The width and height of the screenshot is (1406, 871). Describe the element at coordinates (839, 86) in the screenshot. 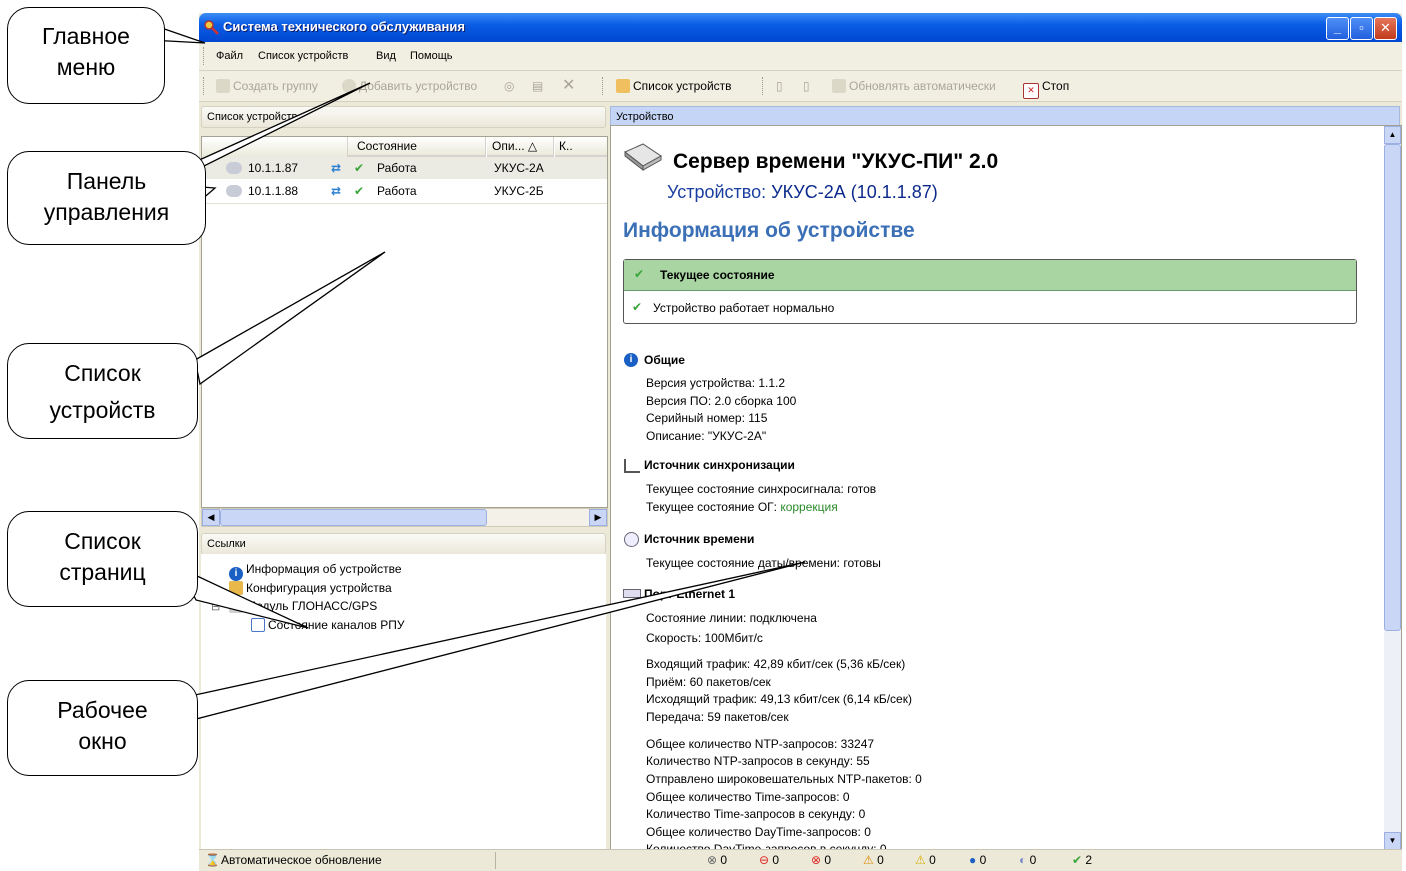

I see `auto-update-icon` at that location.